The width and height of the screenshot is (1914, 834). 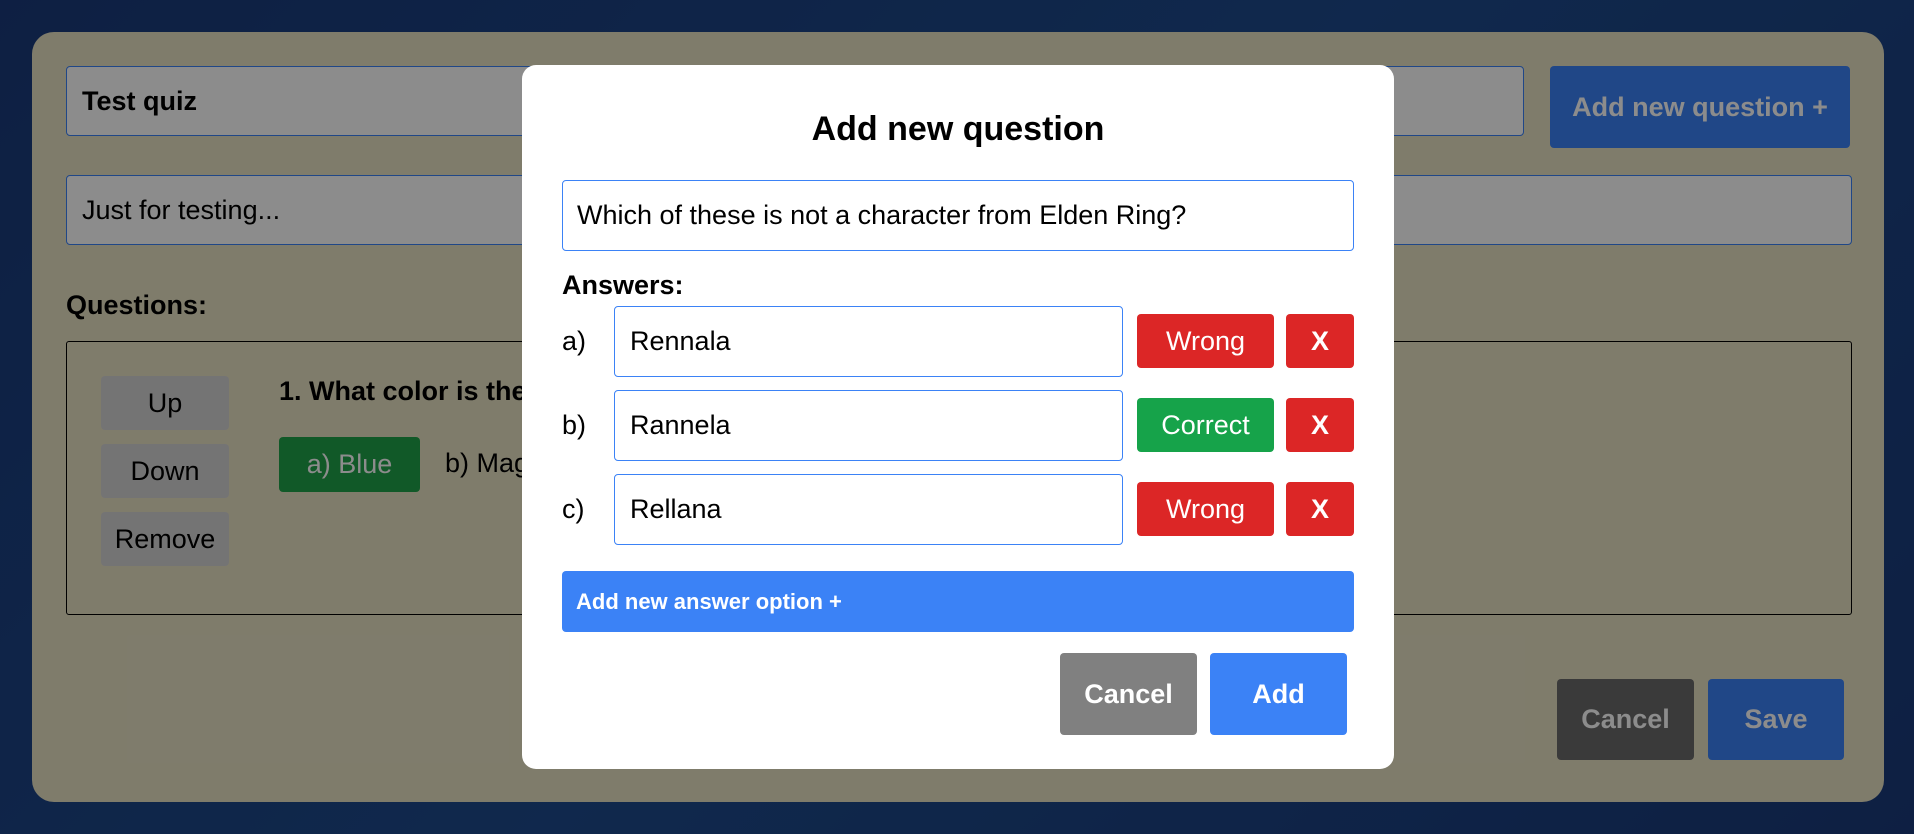 I want to click on answer-text-input: Rellana, so click(x=868, y=509).